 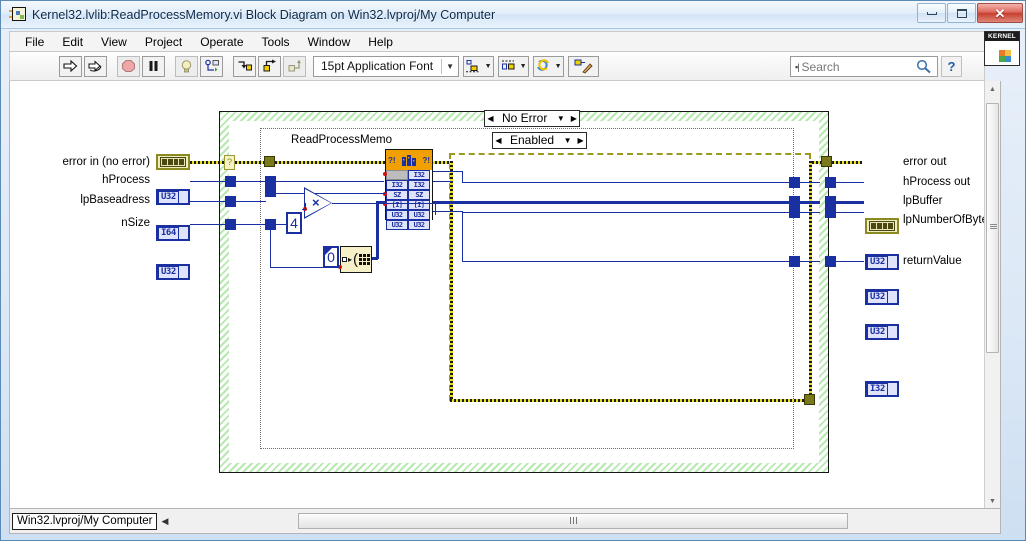 I want to click on menu-item-edit: Edit, so click(x=72, y=42).